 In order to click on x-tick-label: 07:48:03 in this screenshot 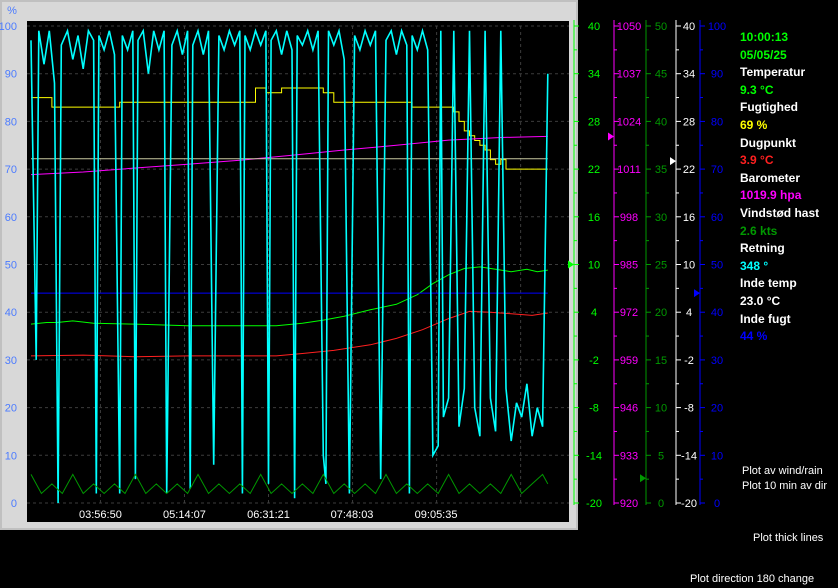, I will do `click(352, 515)`.